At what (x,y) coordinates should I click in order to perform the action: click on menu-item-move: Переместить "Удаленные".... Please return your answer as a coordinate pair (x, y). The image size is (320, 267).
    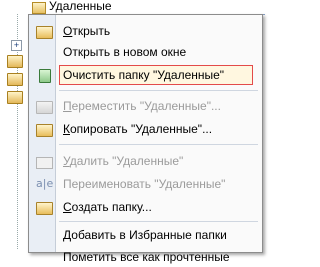
    Looking at the image, I should click on (145, 106).